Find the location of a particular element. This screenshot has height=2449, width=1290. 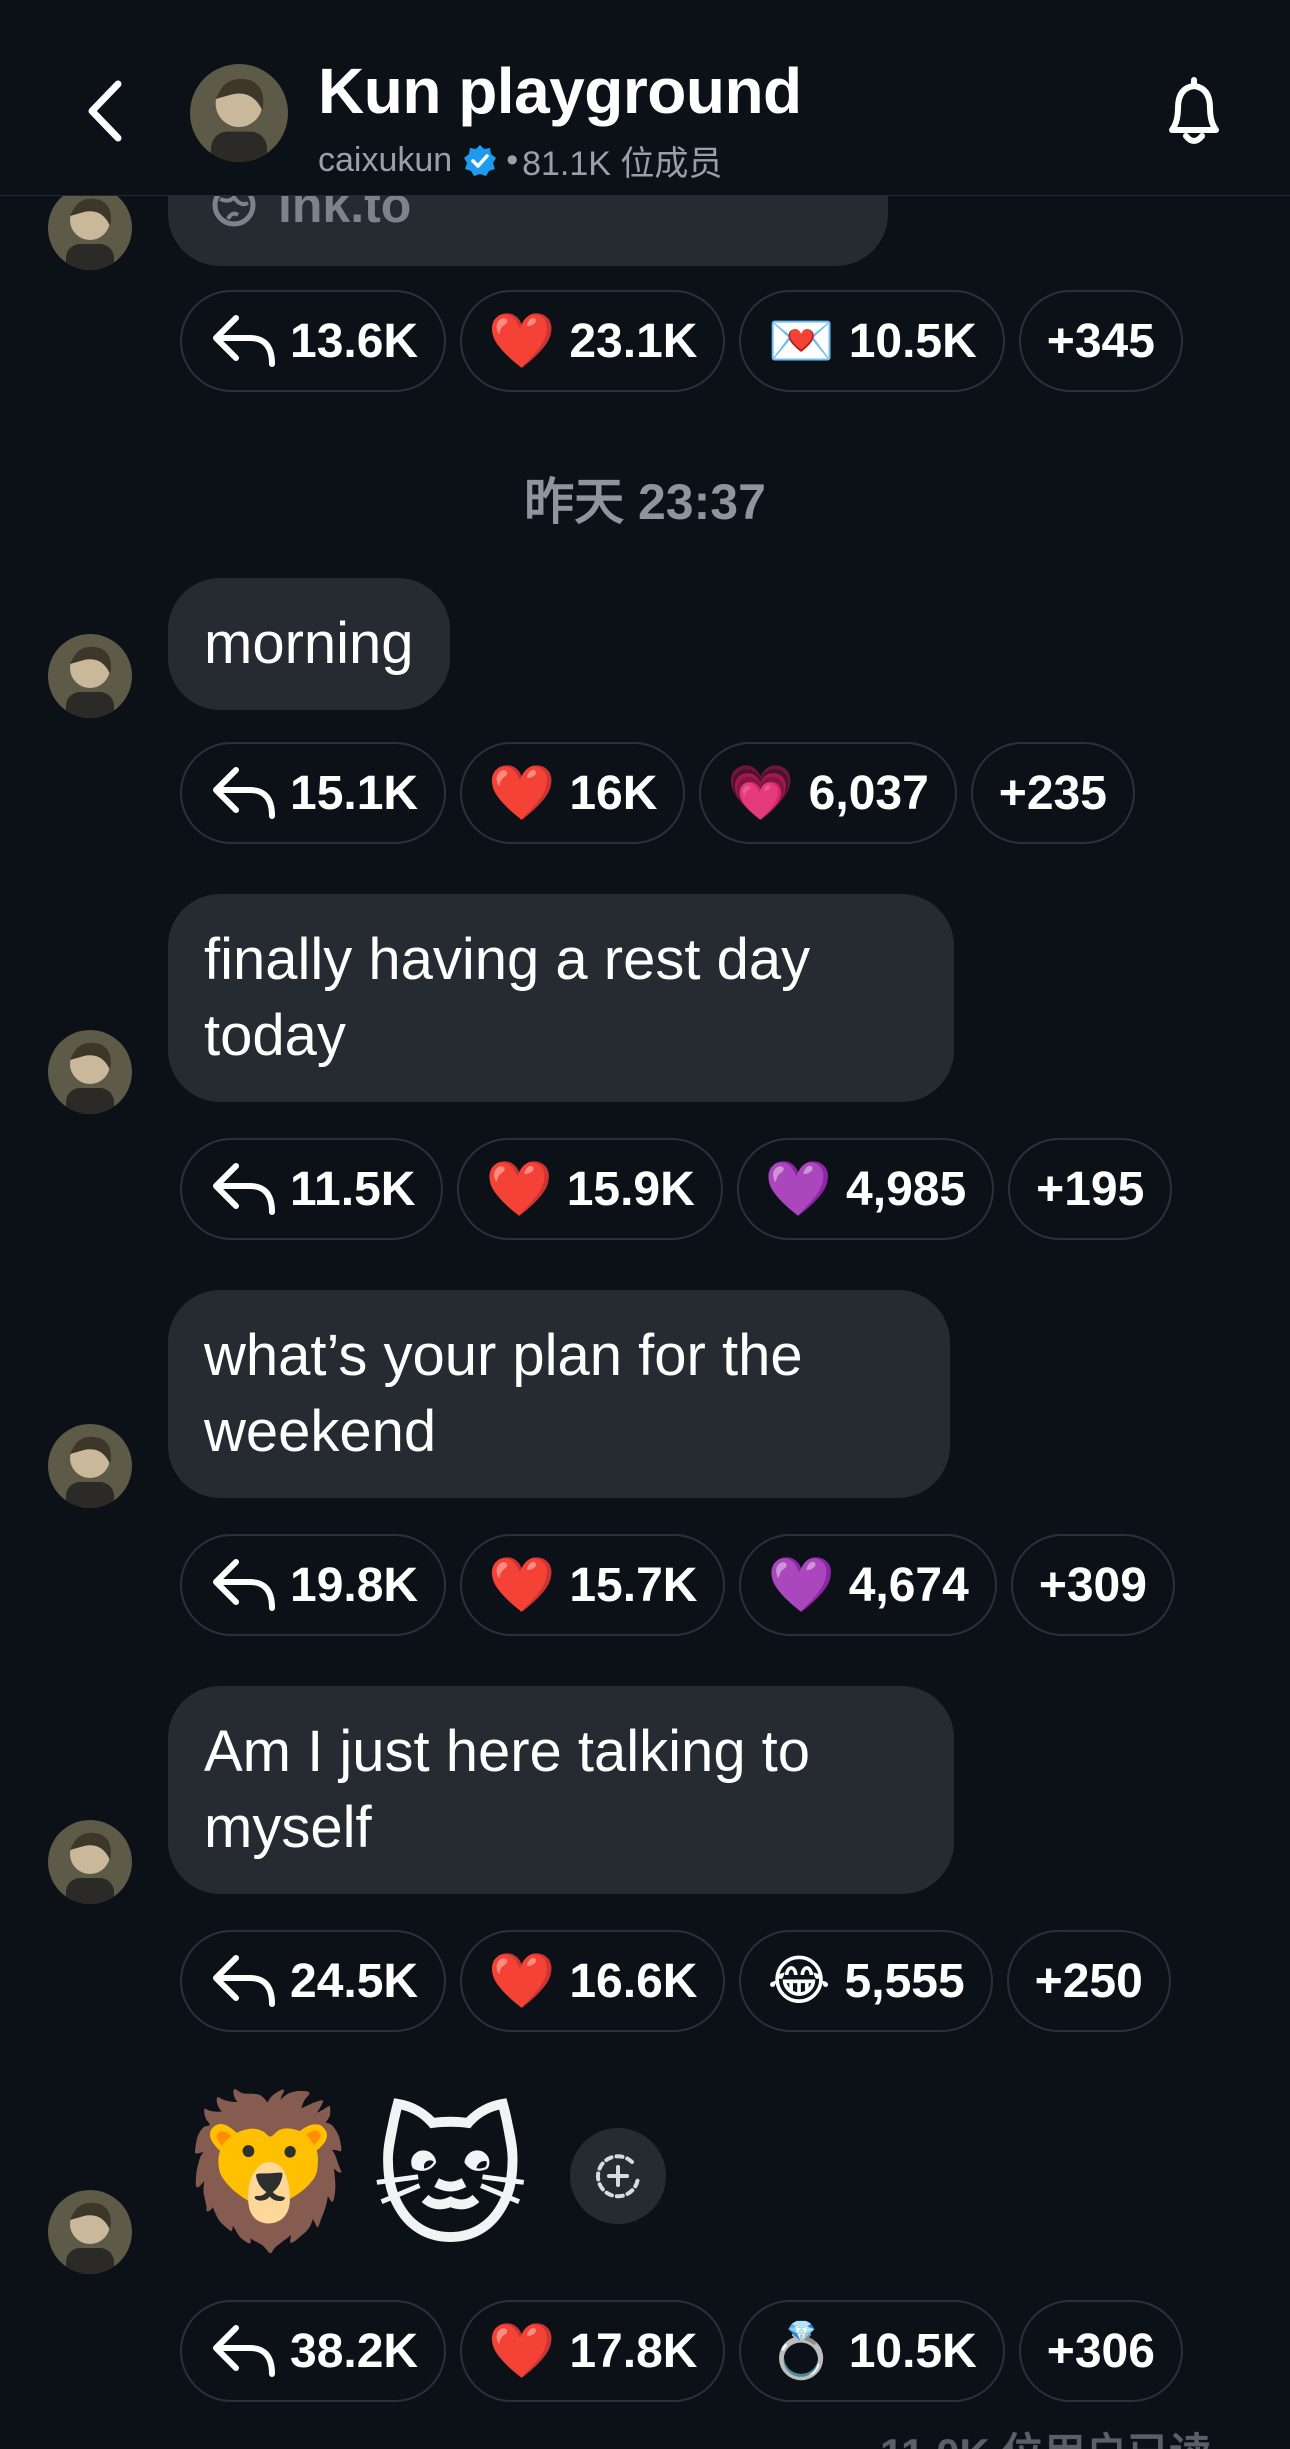

reply-count-pill: 38.2K is located at coordinates (313, 2351).